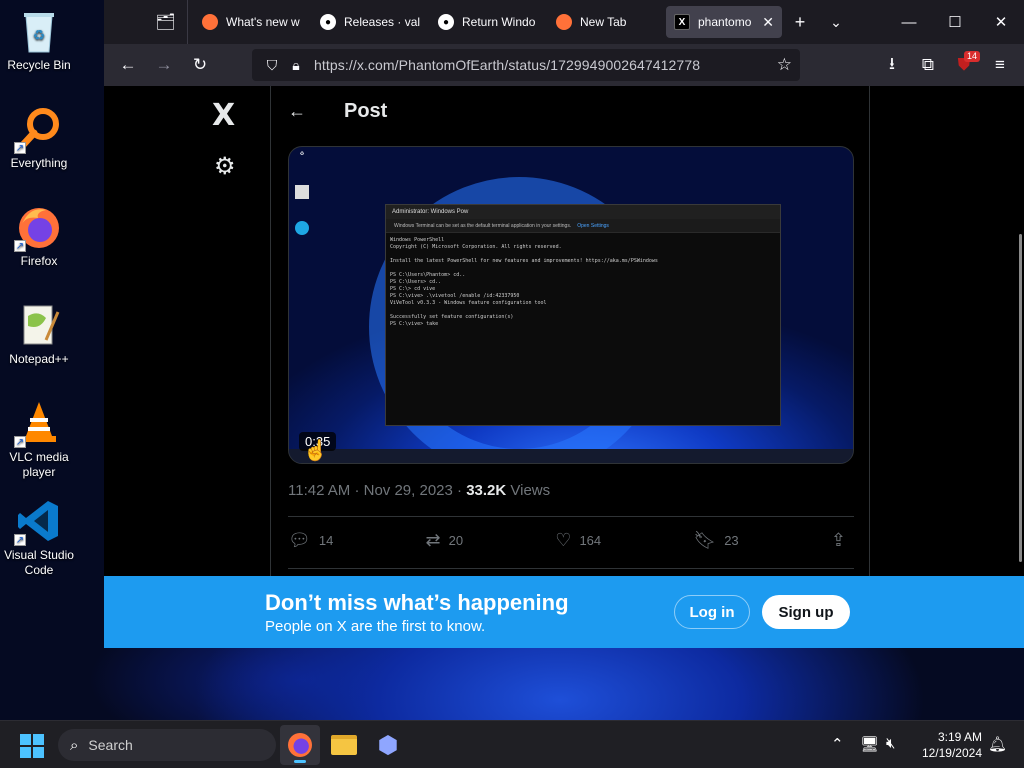 The height and width of the screenshot is (768, 1024). What do you see at coordinates (430, 212) in the screenshot?
I see `terminal-tab-label: Administrator: Windows Pow` at bounding box center [430, 212].